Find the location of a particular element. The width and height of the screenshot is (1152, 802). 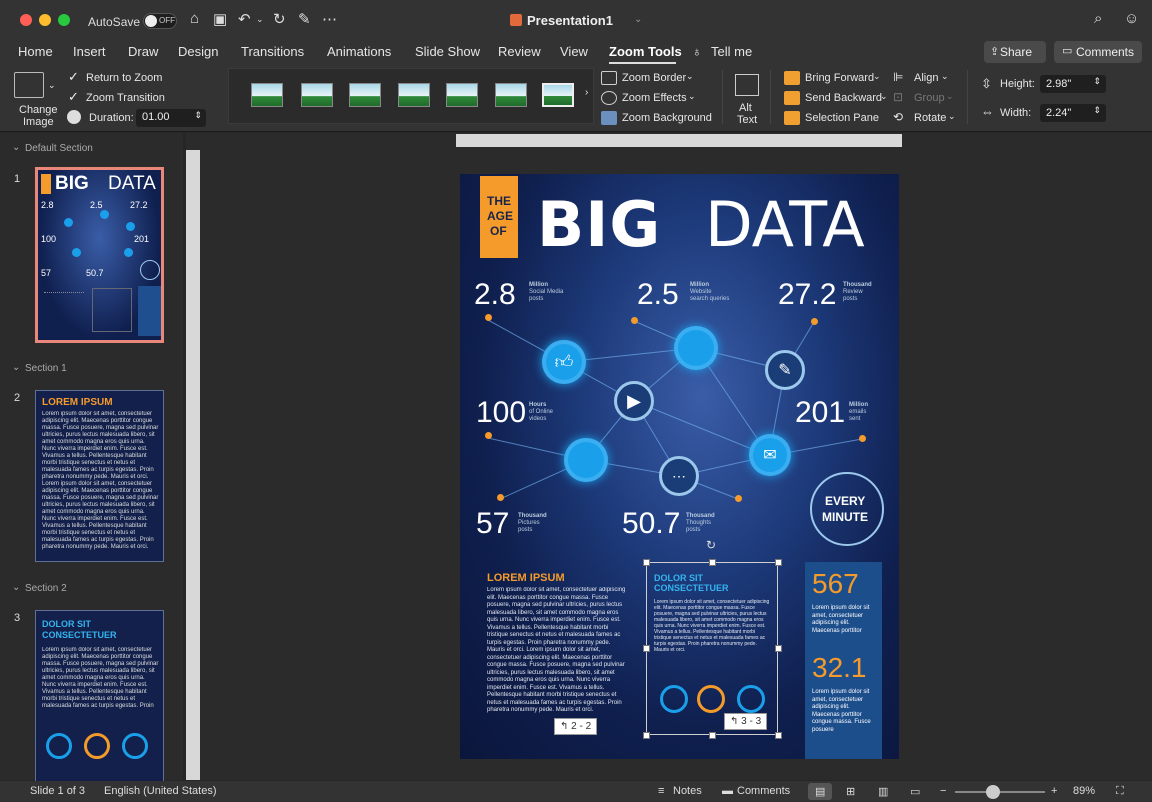

return-to-zoom-checkbox: Return to Zoom is located at coordinates (124, 78).